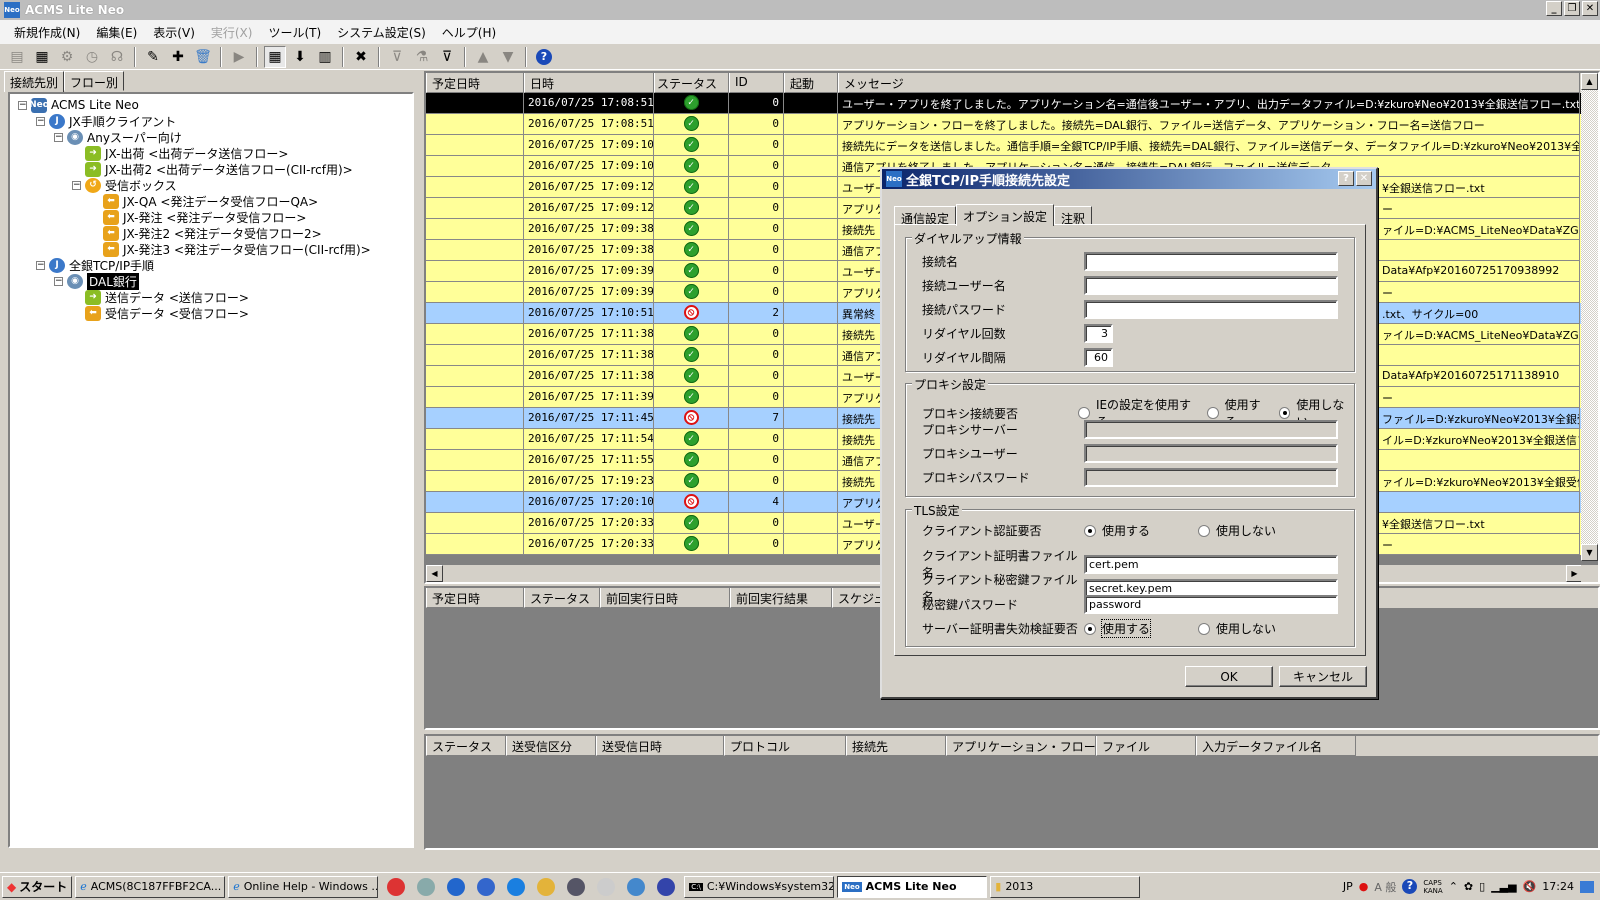 The height and width of the screenshot is (900, 1600). Describe the element at coordinates (456, 886) in the screenshot. I see `globe-icon` at that location.